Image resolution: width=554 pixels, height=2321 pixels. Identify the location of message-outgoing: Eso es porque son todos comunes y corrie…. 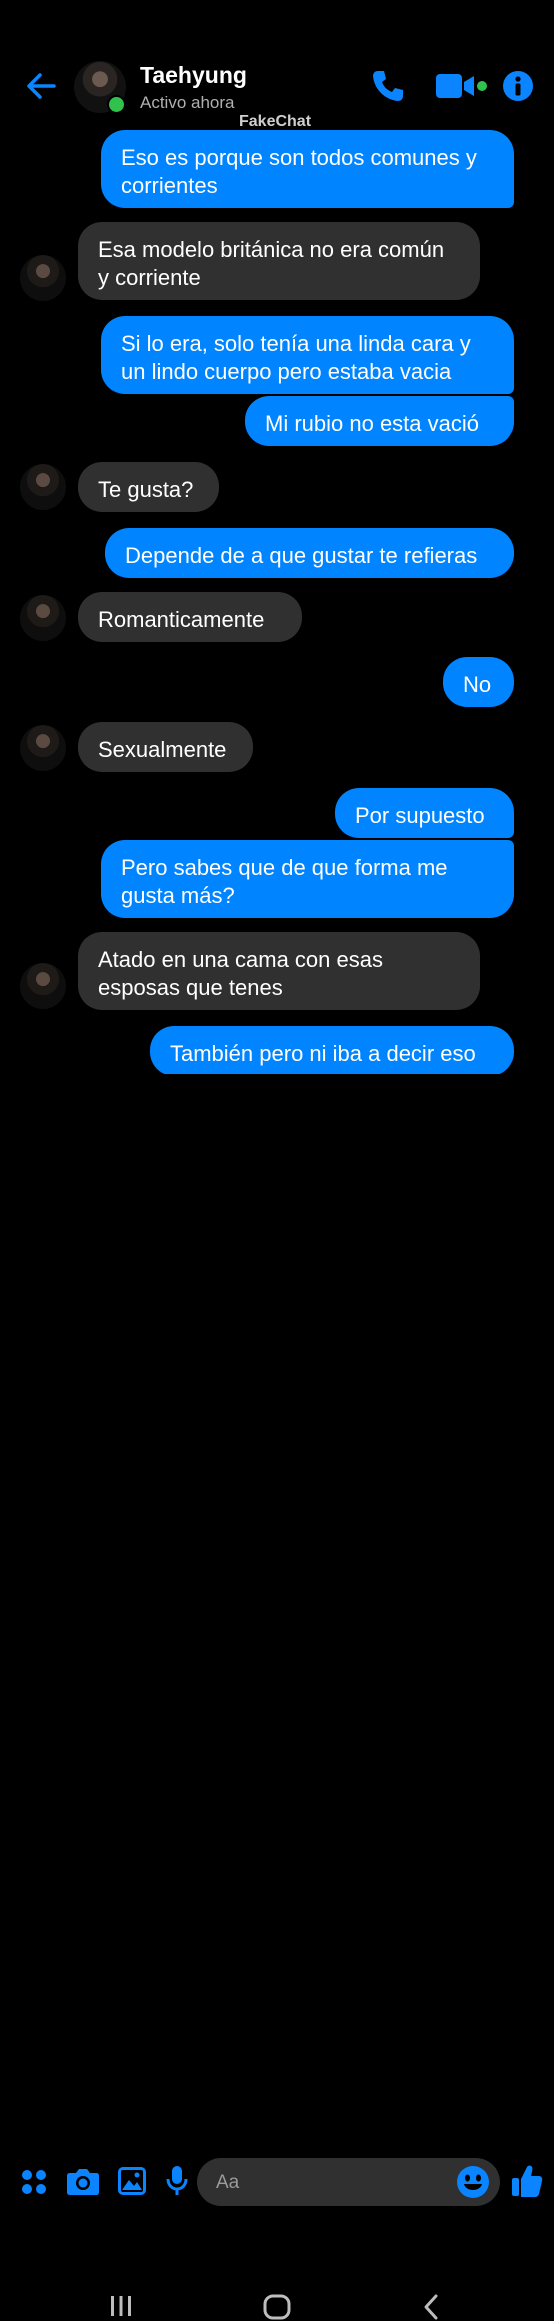
(307, 169).